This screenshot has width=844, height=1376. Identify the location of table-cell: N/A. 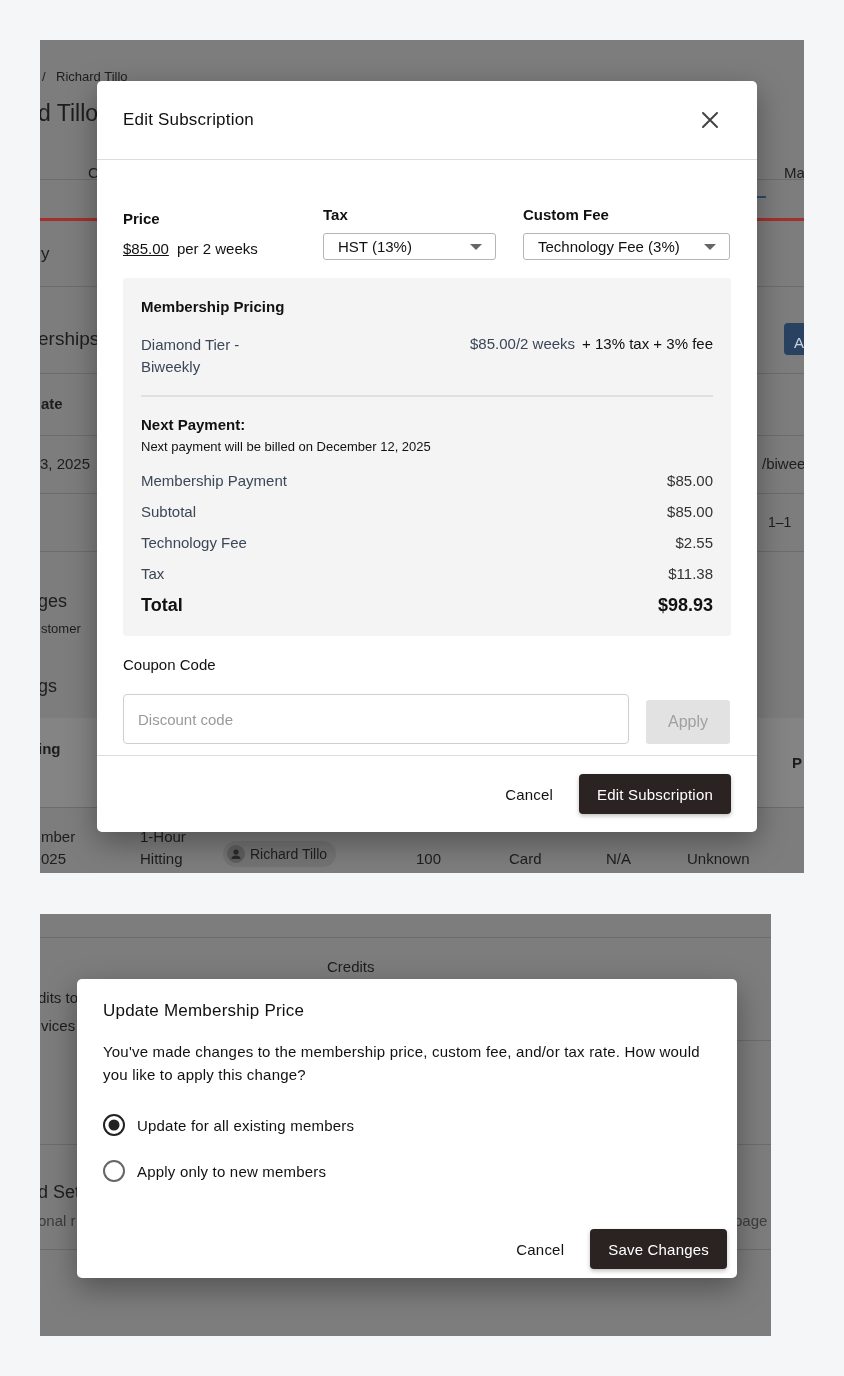
(618, 858).